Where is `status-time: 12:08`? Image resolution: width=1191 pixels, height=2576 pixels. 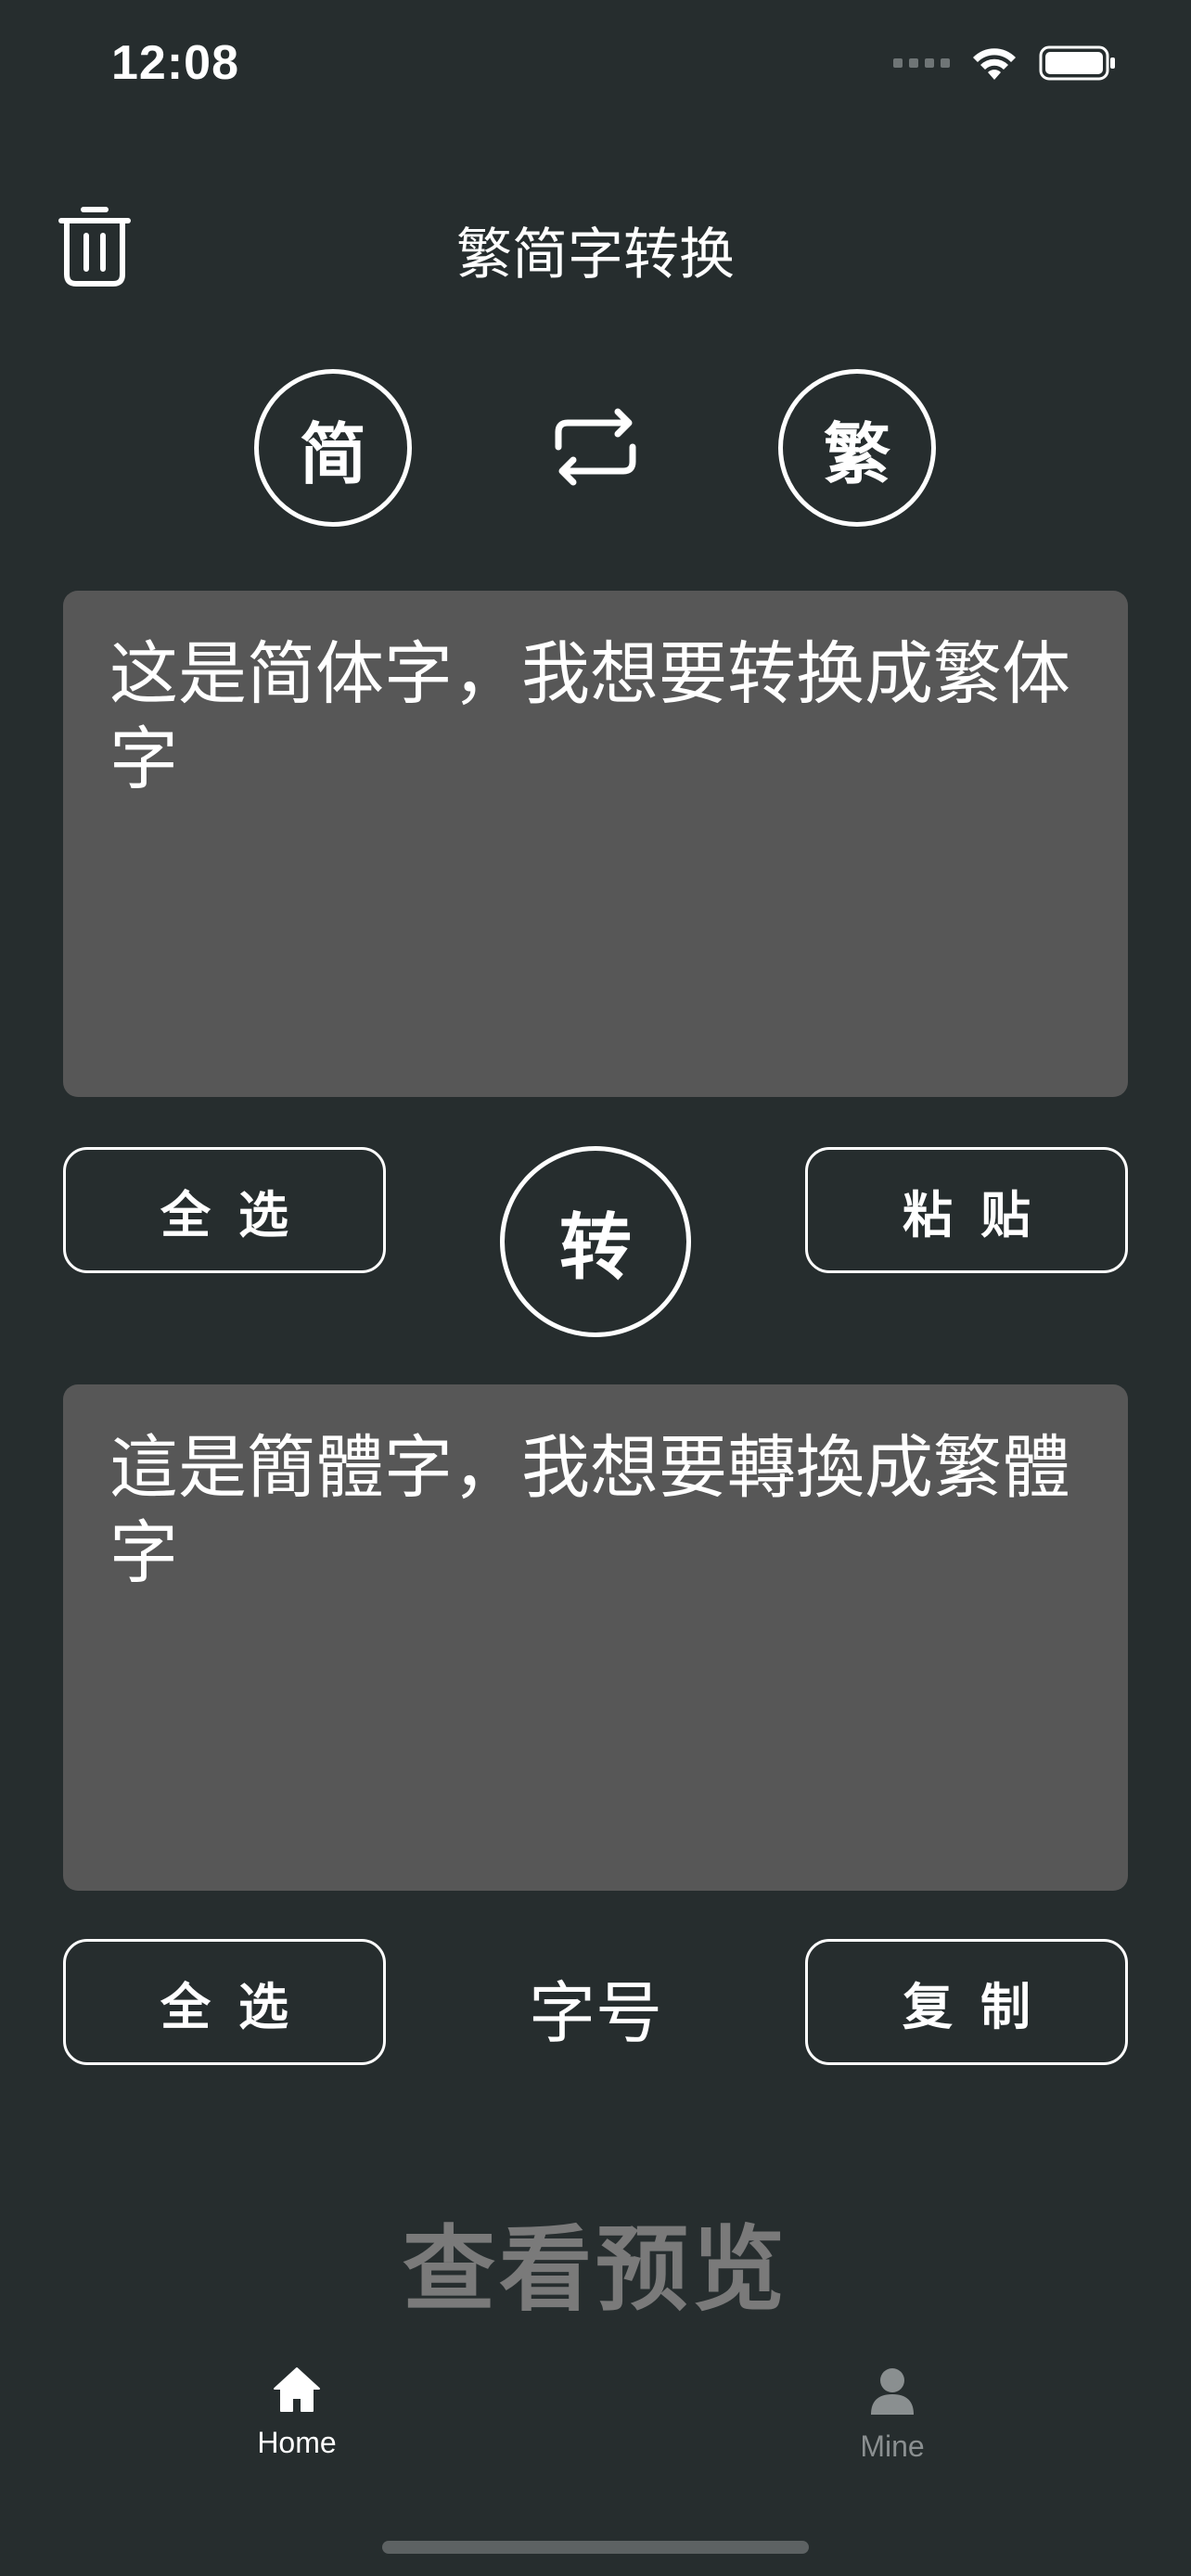 status-time: 12:08 is located at coordinates (175, 63).